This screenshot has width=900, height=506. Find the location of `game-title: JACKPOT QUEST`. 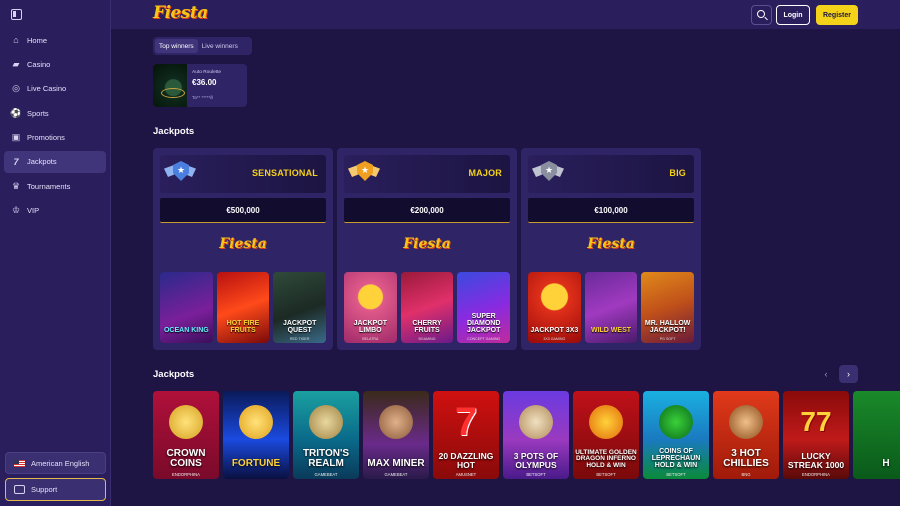

game-title: JACKPOT QUEST is located at coordinates (299, 327).